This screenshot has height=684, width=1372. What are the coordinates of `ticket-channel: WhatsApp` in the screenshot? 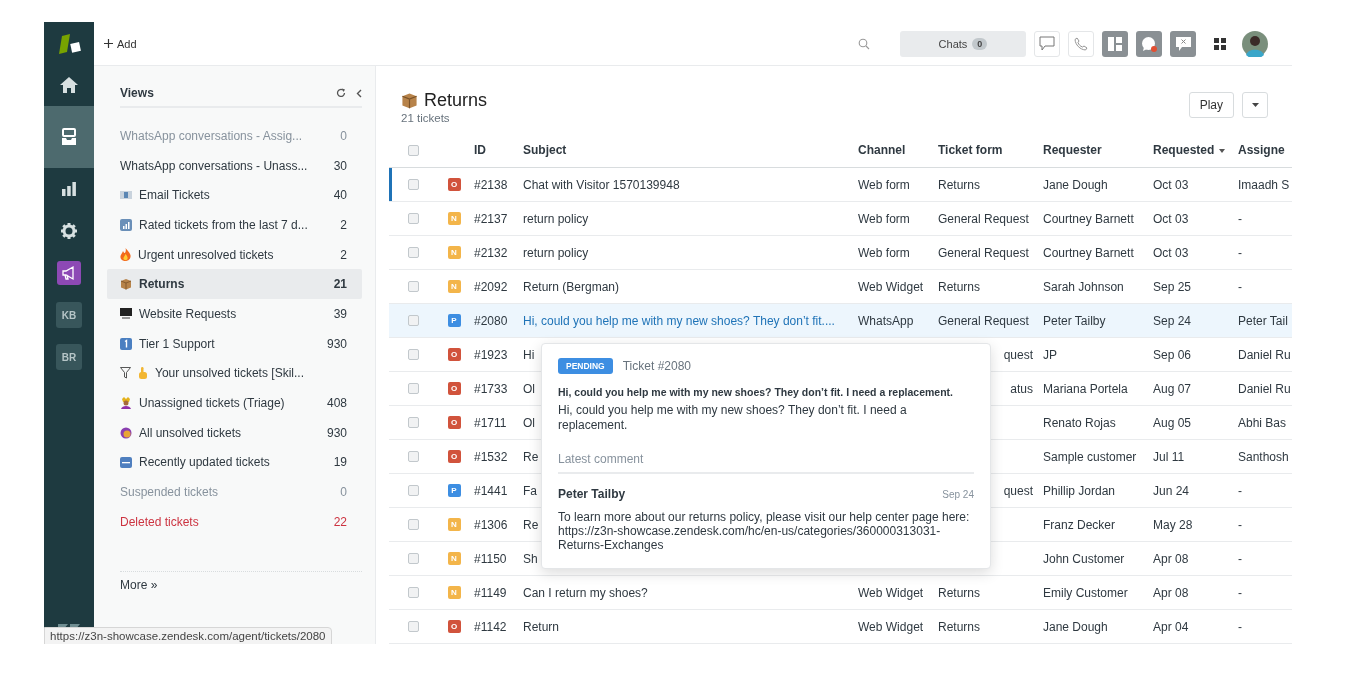 It's located at (886, 320).